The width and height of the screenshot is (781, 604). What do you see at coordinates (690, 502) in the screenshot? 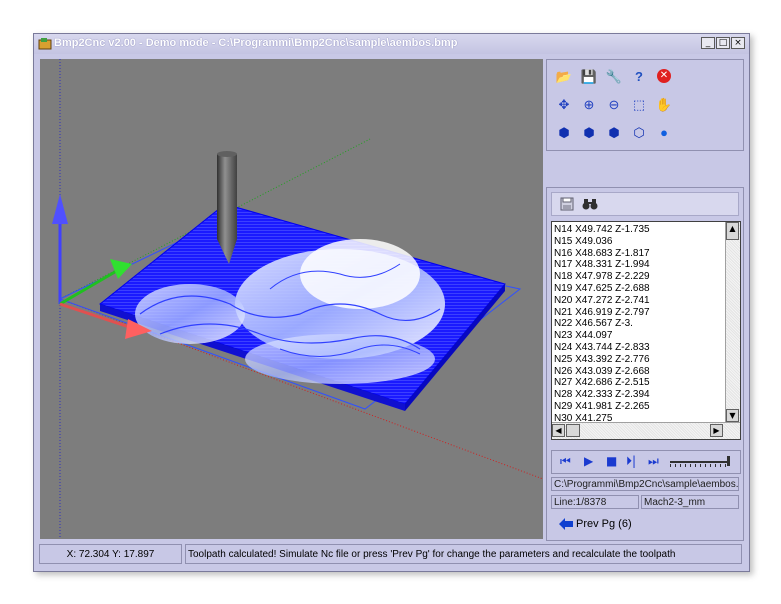
I see `post-processor-label: Mach2-3_mm` at bounding box center [690, 502].